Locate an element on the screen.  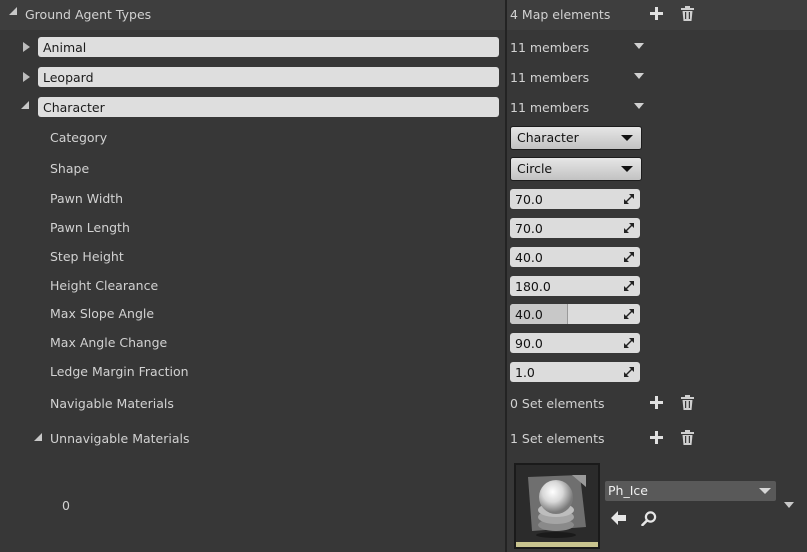
physical-material-sphere-icon is located at coordinates (557, 506).